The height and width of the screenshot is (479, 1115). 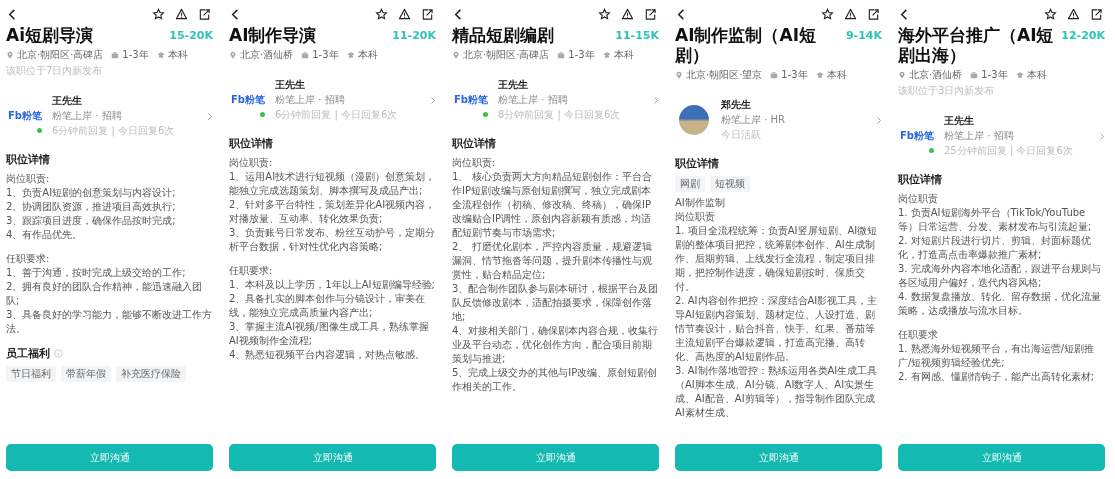 What do you see at coordinates (995, 248) in the screenshot?
I see `description-text: 2. 对短剧片段进行切片、剪辑、封面标题优化，打造高点击率爆款推广素材;` at bounding box center [995, 248].